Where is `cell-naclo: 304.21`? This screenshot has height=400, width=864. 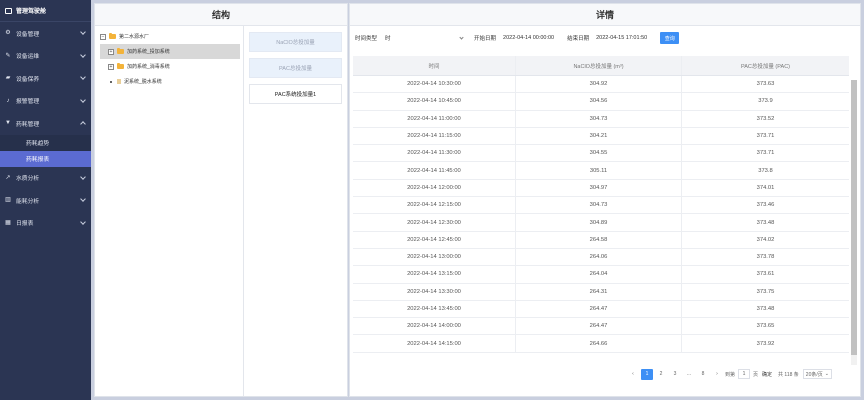 cell-naclo: 304.21 is located at coordinates (599, 136).